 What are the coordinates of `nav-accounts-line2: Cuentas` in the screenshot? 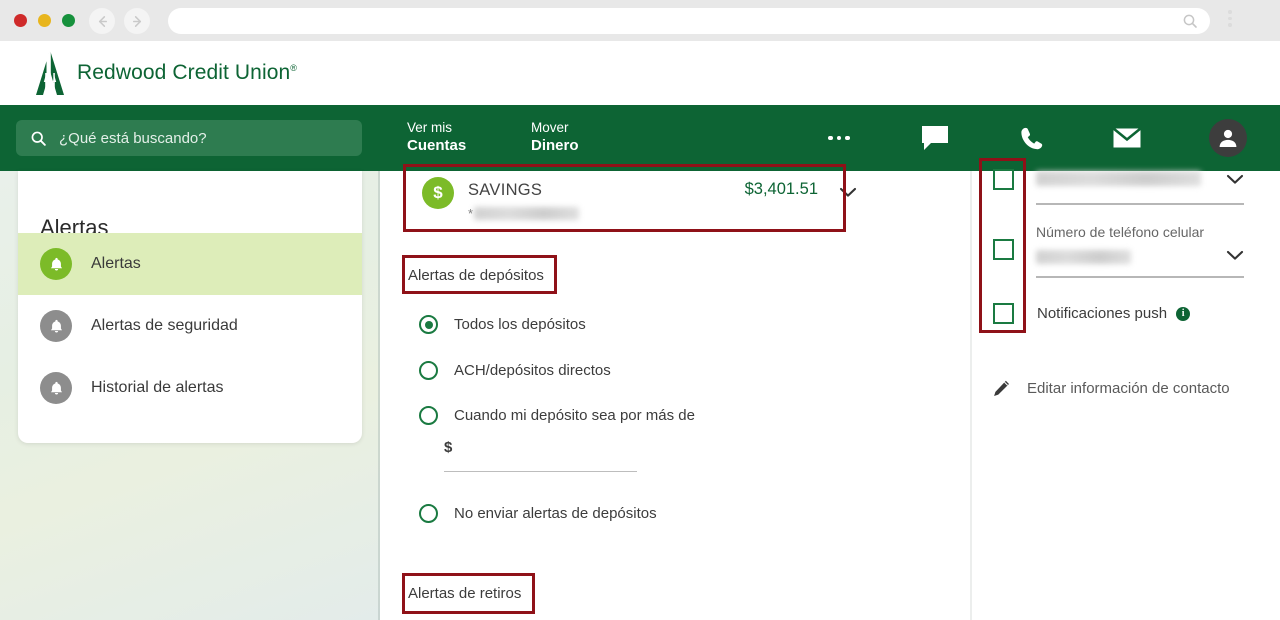 It's located at (437, 145).